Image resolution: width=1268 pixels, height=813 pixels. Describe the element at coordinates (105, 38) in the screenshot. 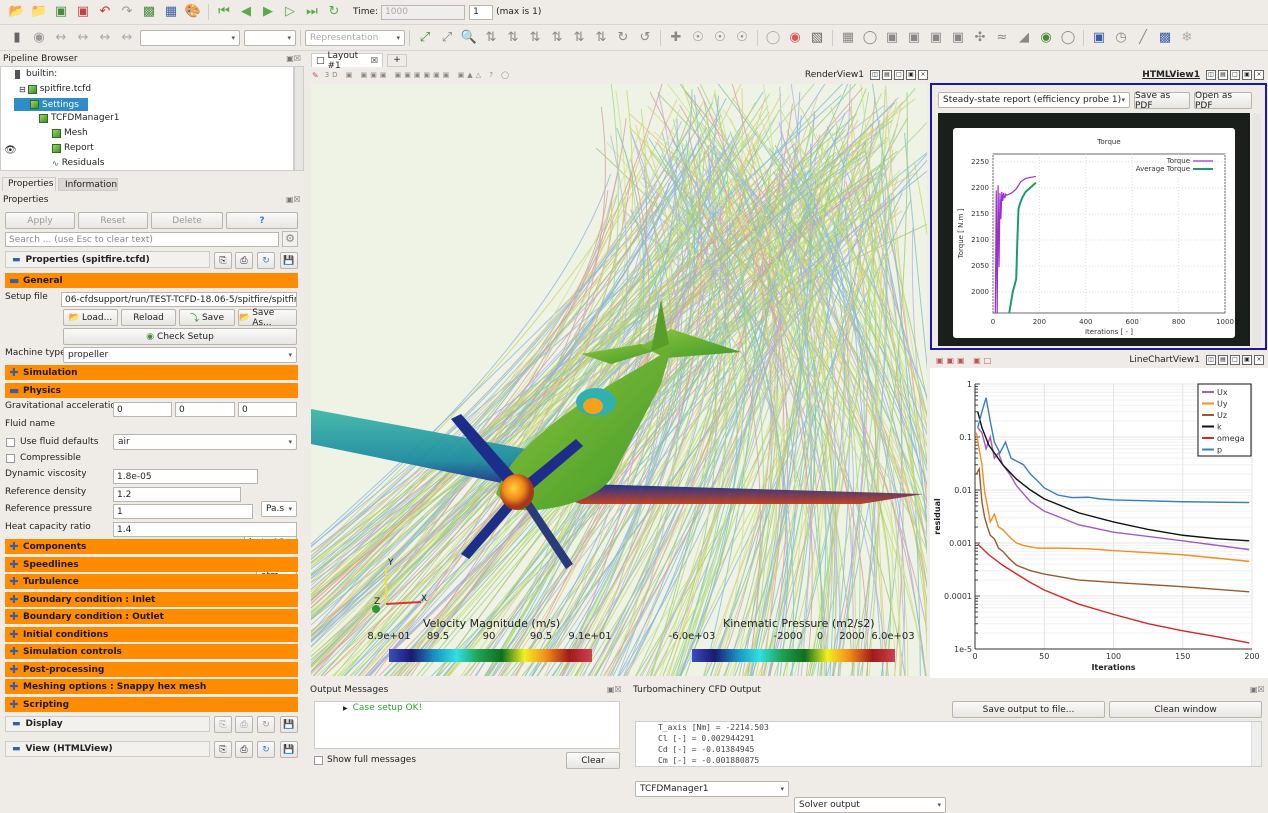

I see `rescale-temporal-icon: ↔` at that location.